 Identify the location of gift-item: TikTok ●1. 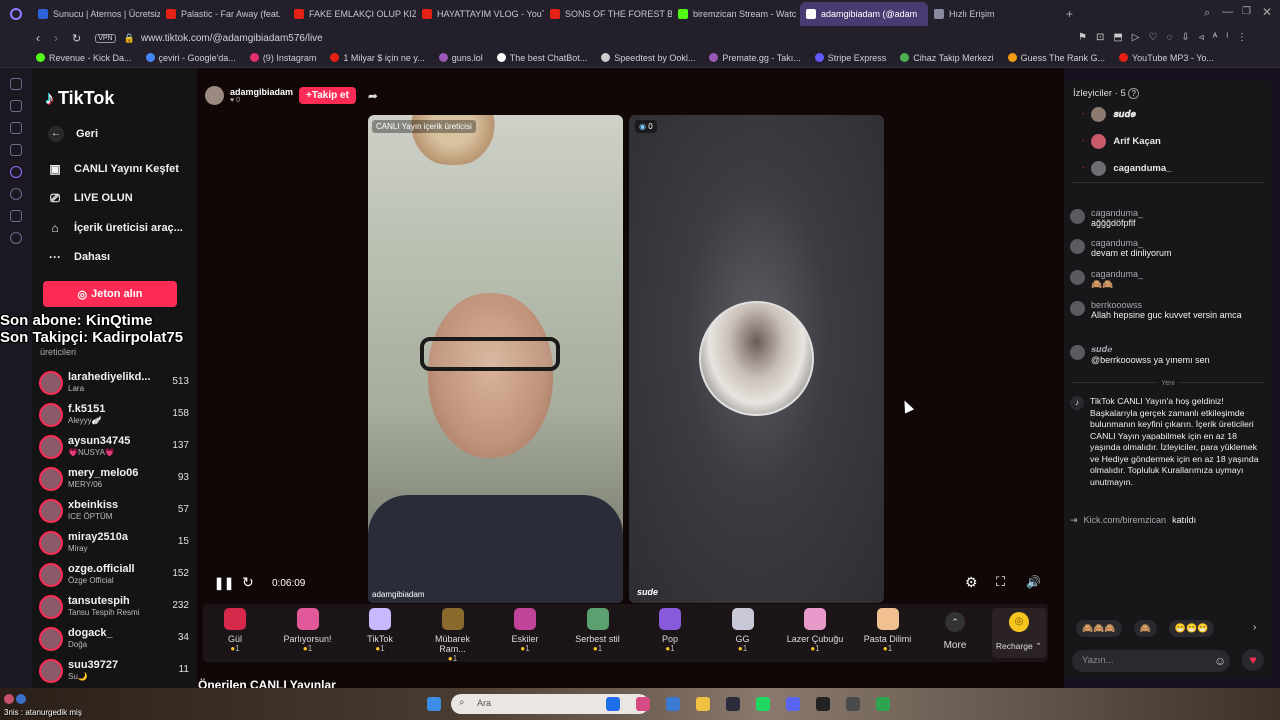
(380, 629).